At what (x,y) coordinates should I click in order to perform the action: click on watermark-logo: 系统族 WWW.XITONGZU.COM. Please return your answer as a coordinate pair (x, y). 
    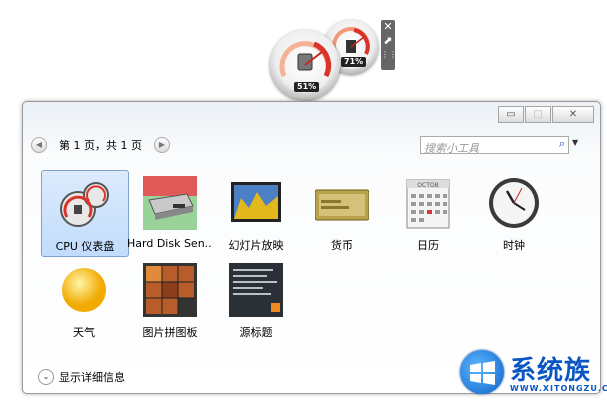
    Looking at the image, I should click on (533, 376).